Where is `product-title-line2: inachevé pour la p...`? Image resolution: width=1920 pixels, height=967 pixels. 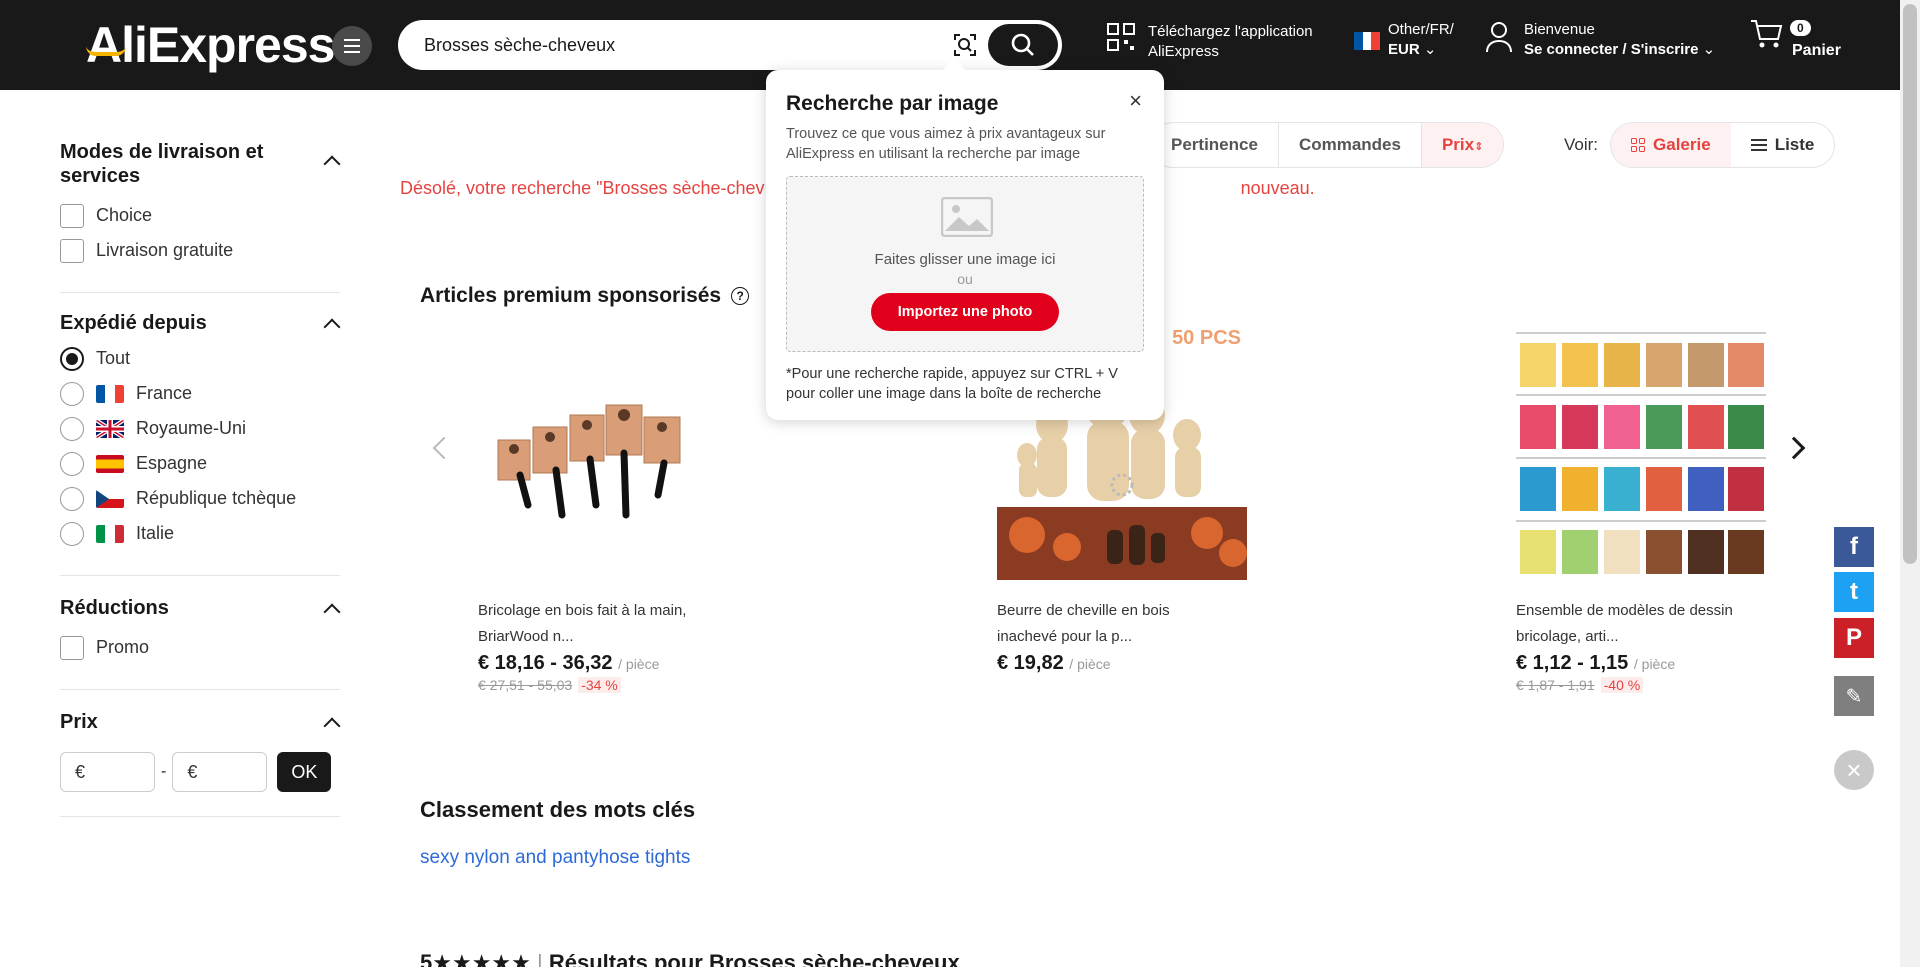 product-title-line2: inachevé pour la p... is located at coordinates (1127, 637).